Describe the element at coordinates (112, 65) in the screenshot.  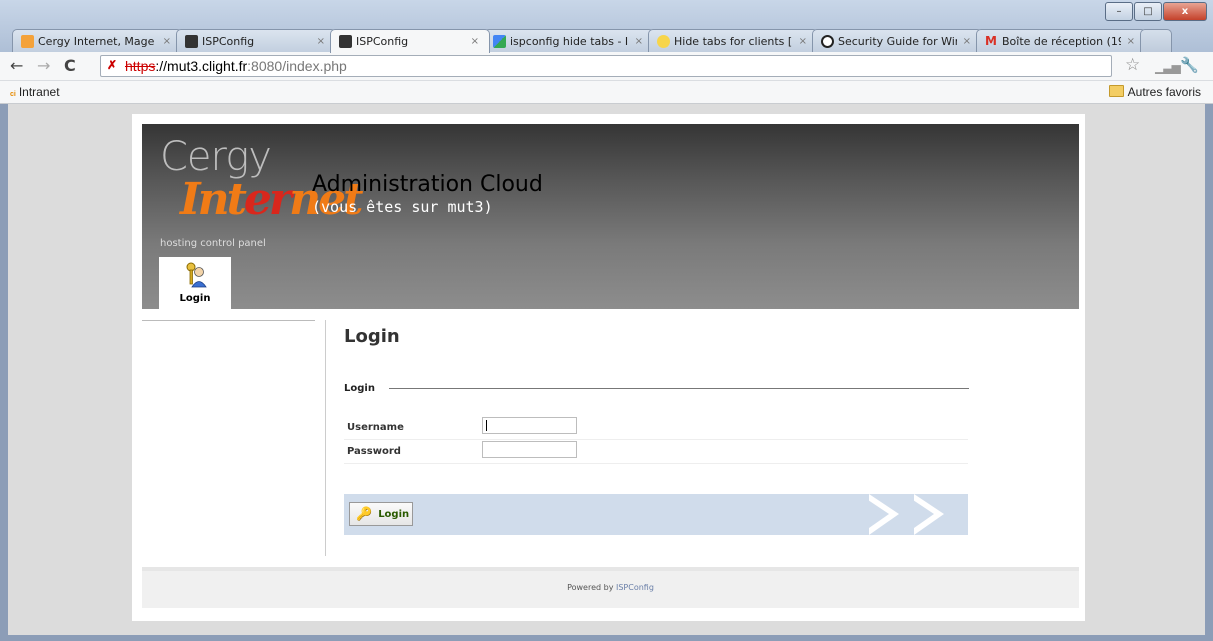
I see `insecure-https-icon: ✗` at that location.